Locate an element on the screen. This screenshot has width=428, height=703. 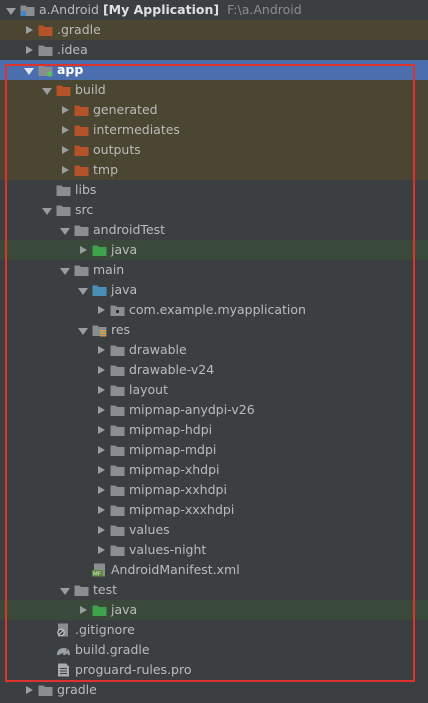
tree-item-label: mipmap-xhdpi is located at coordinates (174, 469).